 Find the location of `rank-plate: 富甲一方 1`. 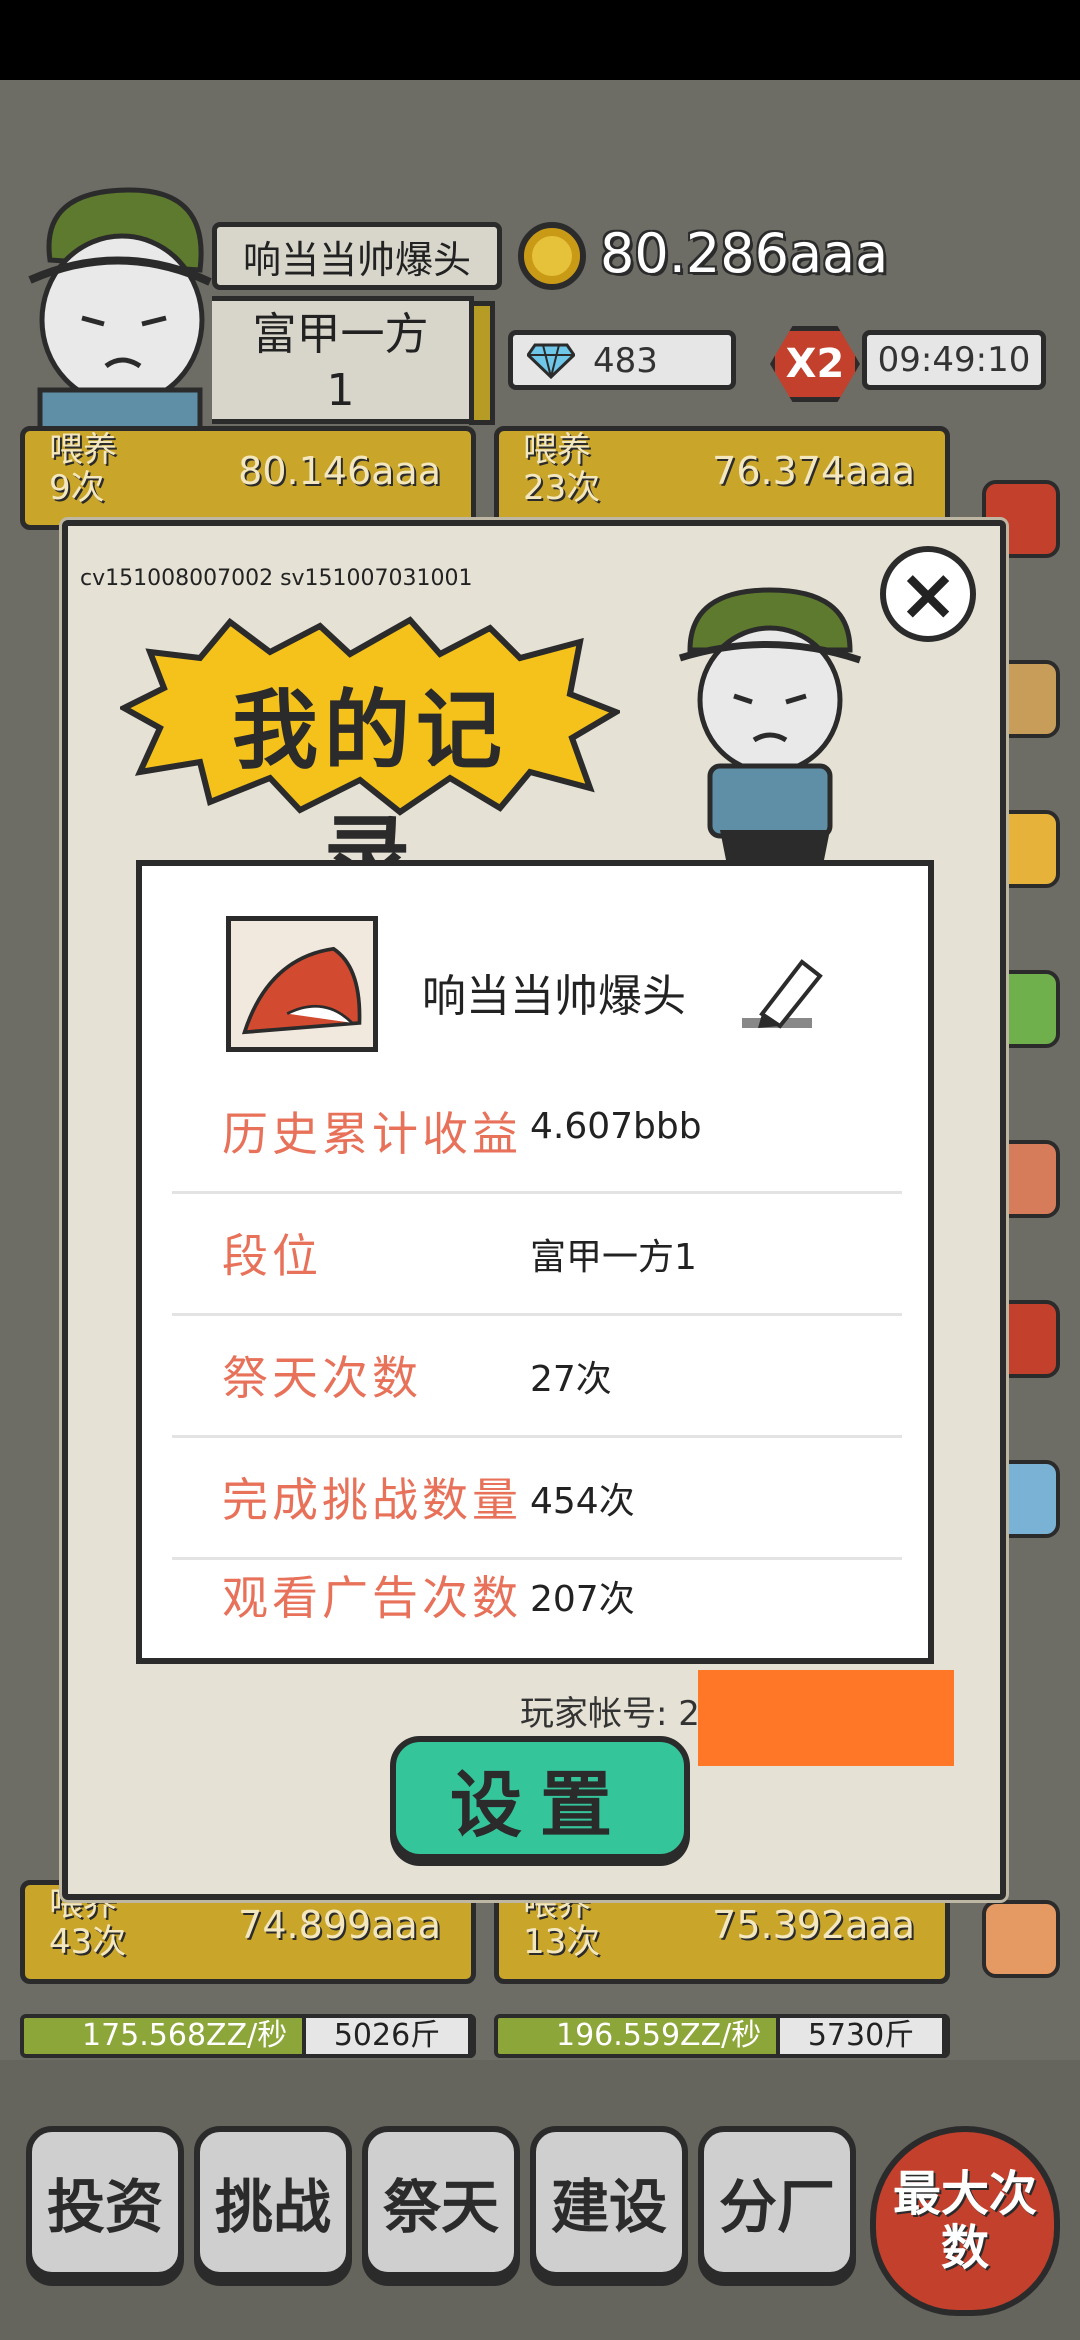

rank-plate: 富甲一方 1 is located at coordinates (353, 360).